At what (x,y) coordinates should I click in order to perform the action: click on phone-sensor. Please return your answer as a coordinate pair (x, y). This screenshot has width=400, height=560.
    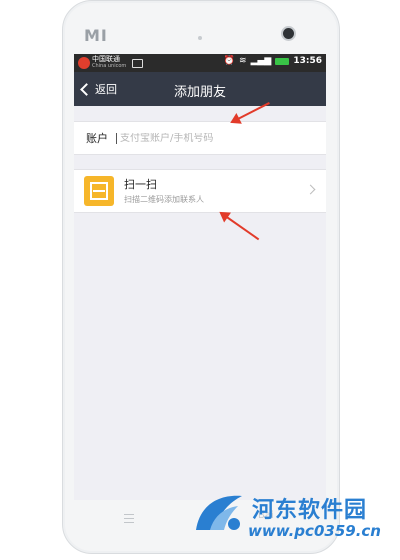
    Looking at the image, I should click on (200, 38).